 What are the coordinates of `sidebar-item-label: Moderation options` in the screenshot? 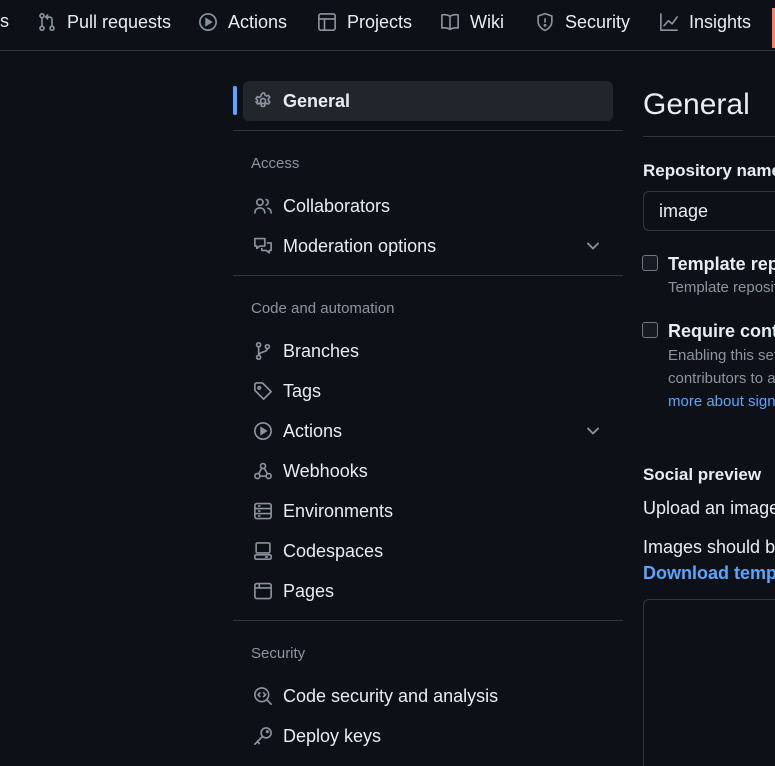 It's located at (360, 245).